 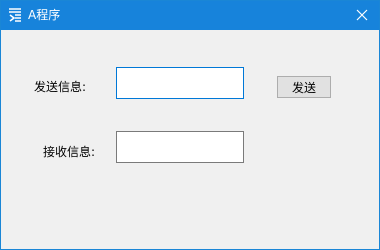 What do you see at coordinates (15, 15) in the screenshot?
I see `logo-icon` at bounding box center [15, 15].